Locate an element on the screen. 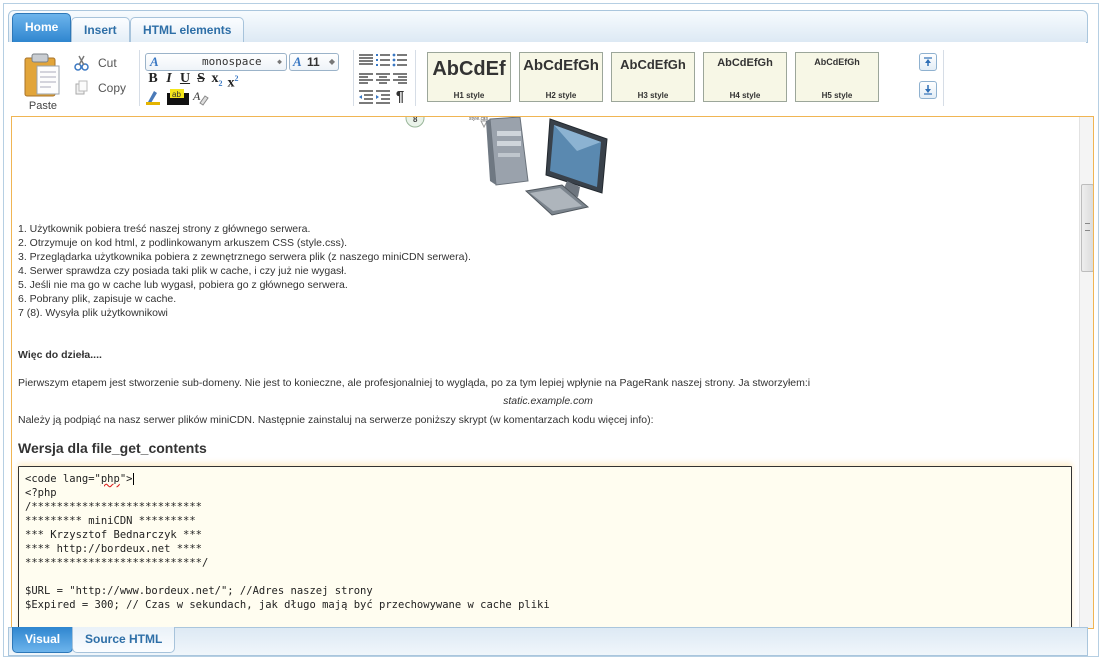  style-h4: AbCdEfGh H4 style is located at coordinates (745, 77).